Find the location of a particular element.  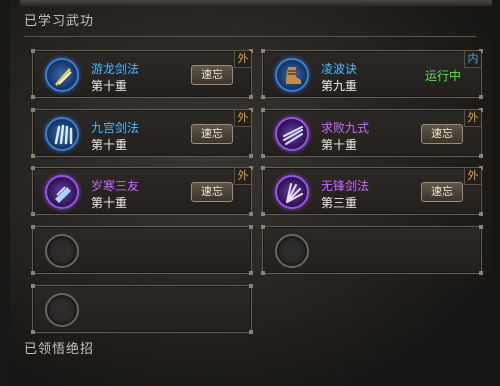

skill-level: 第九重 is located at coordinates (339, 86).